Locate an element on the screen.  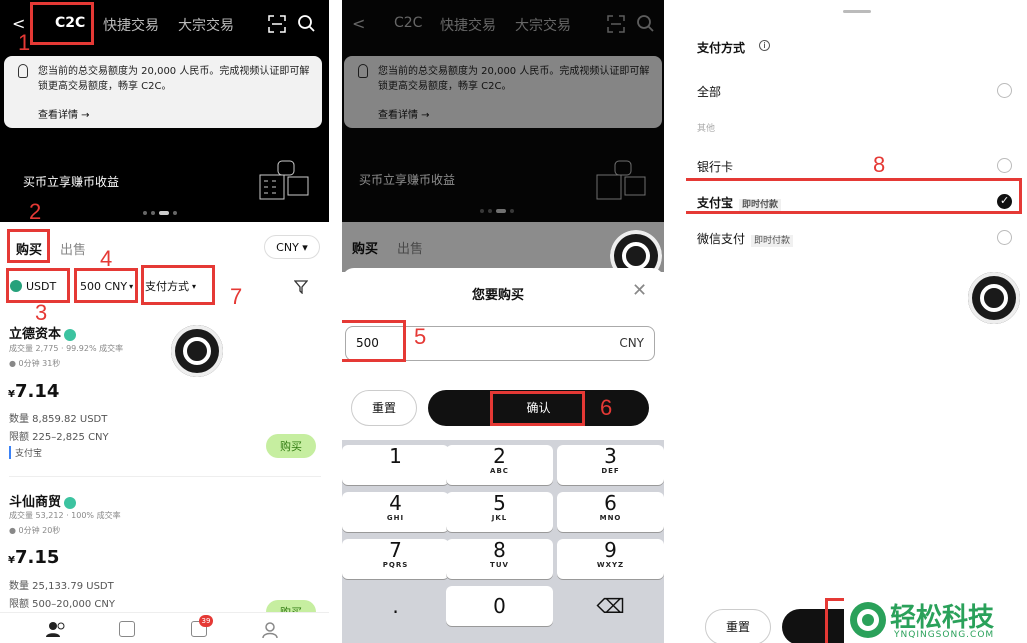
sheet-title: 您要购买 is located at coordinates (498, 295).